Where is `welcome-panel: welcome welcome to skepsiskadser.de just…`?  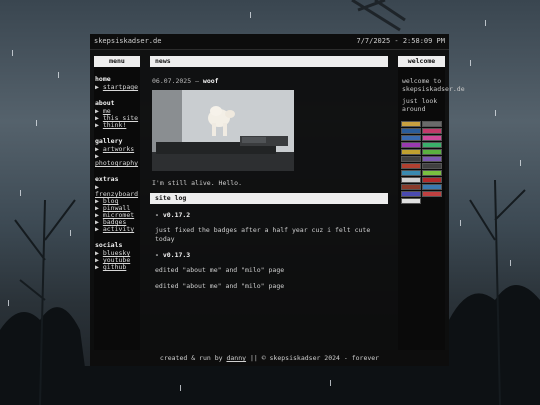 welcome-panel: welcome welcome to skepsiskadser.de just… is located at coordinates (431, 208).